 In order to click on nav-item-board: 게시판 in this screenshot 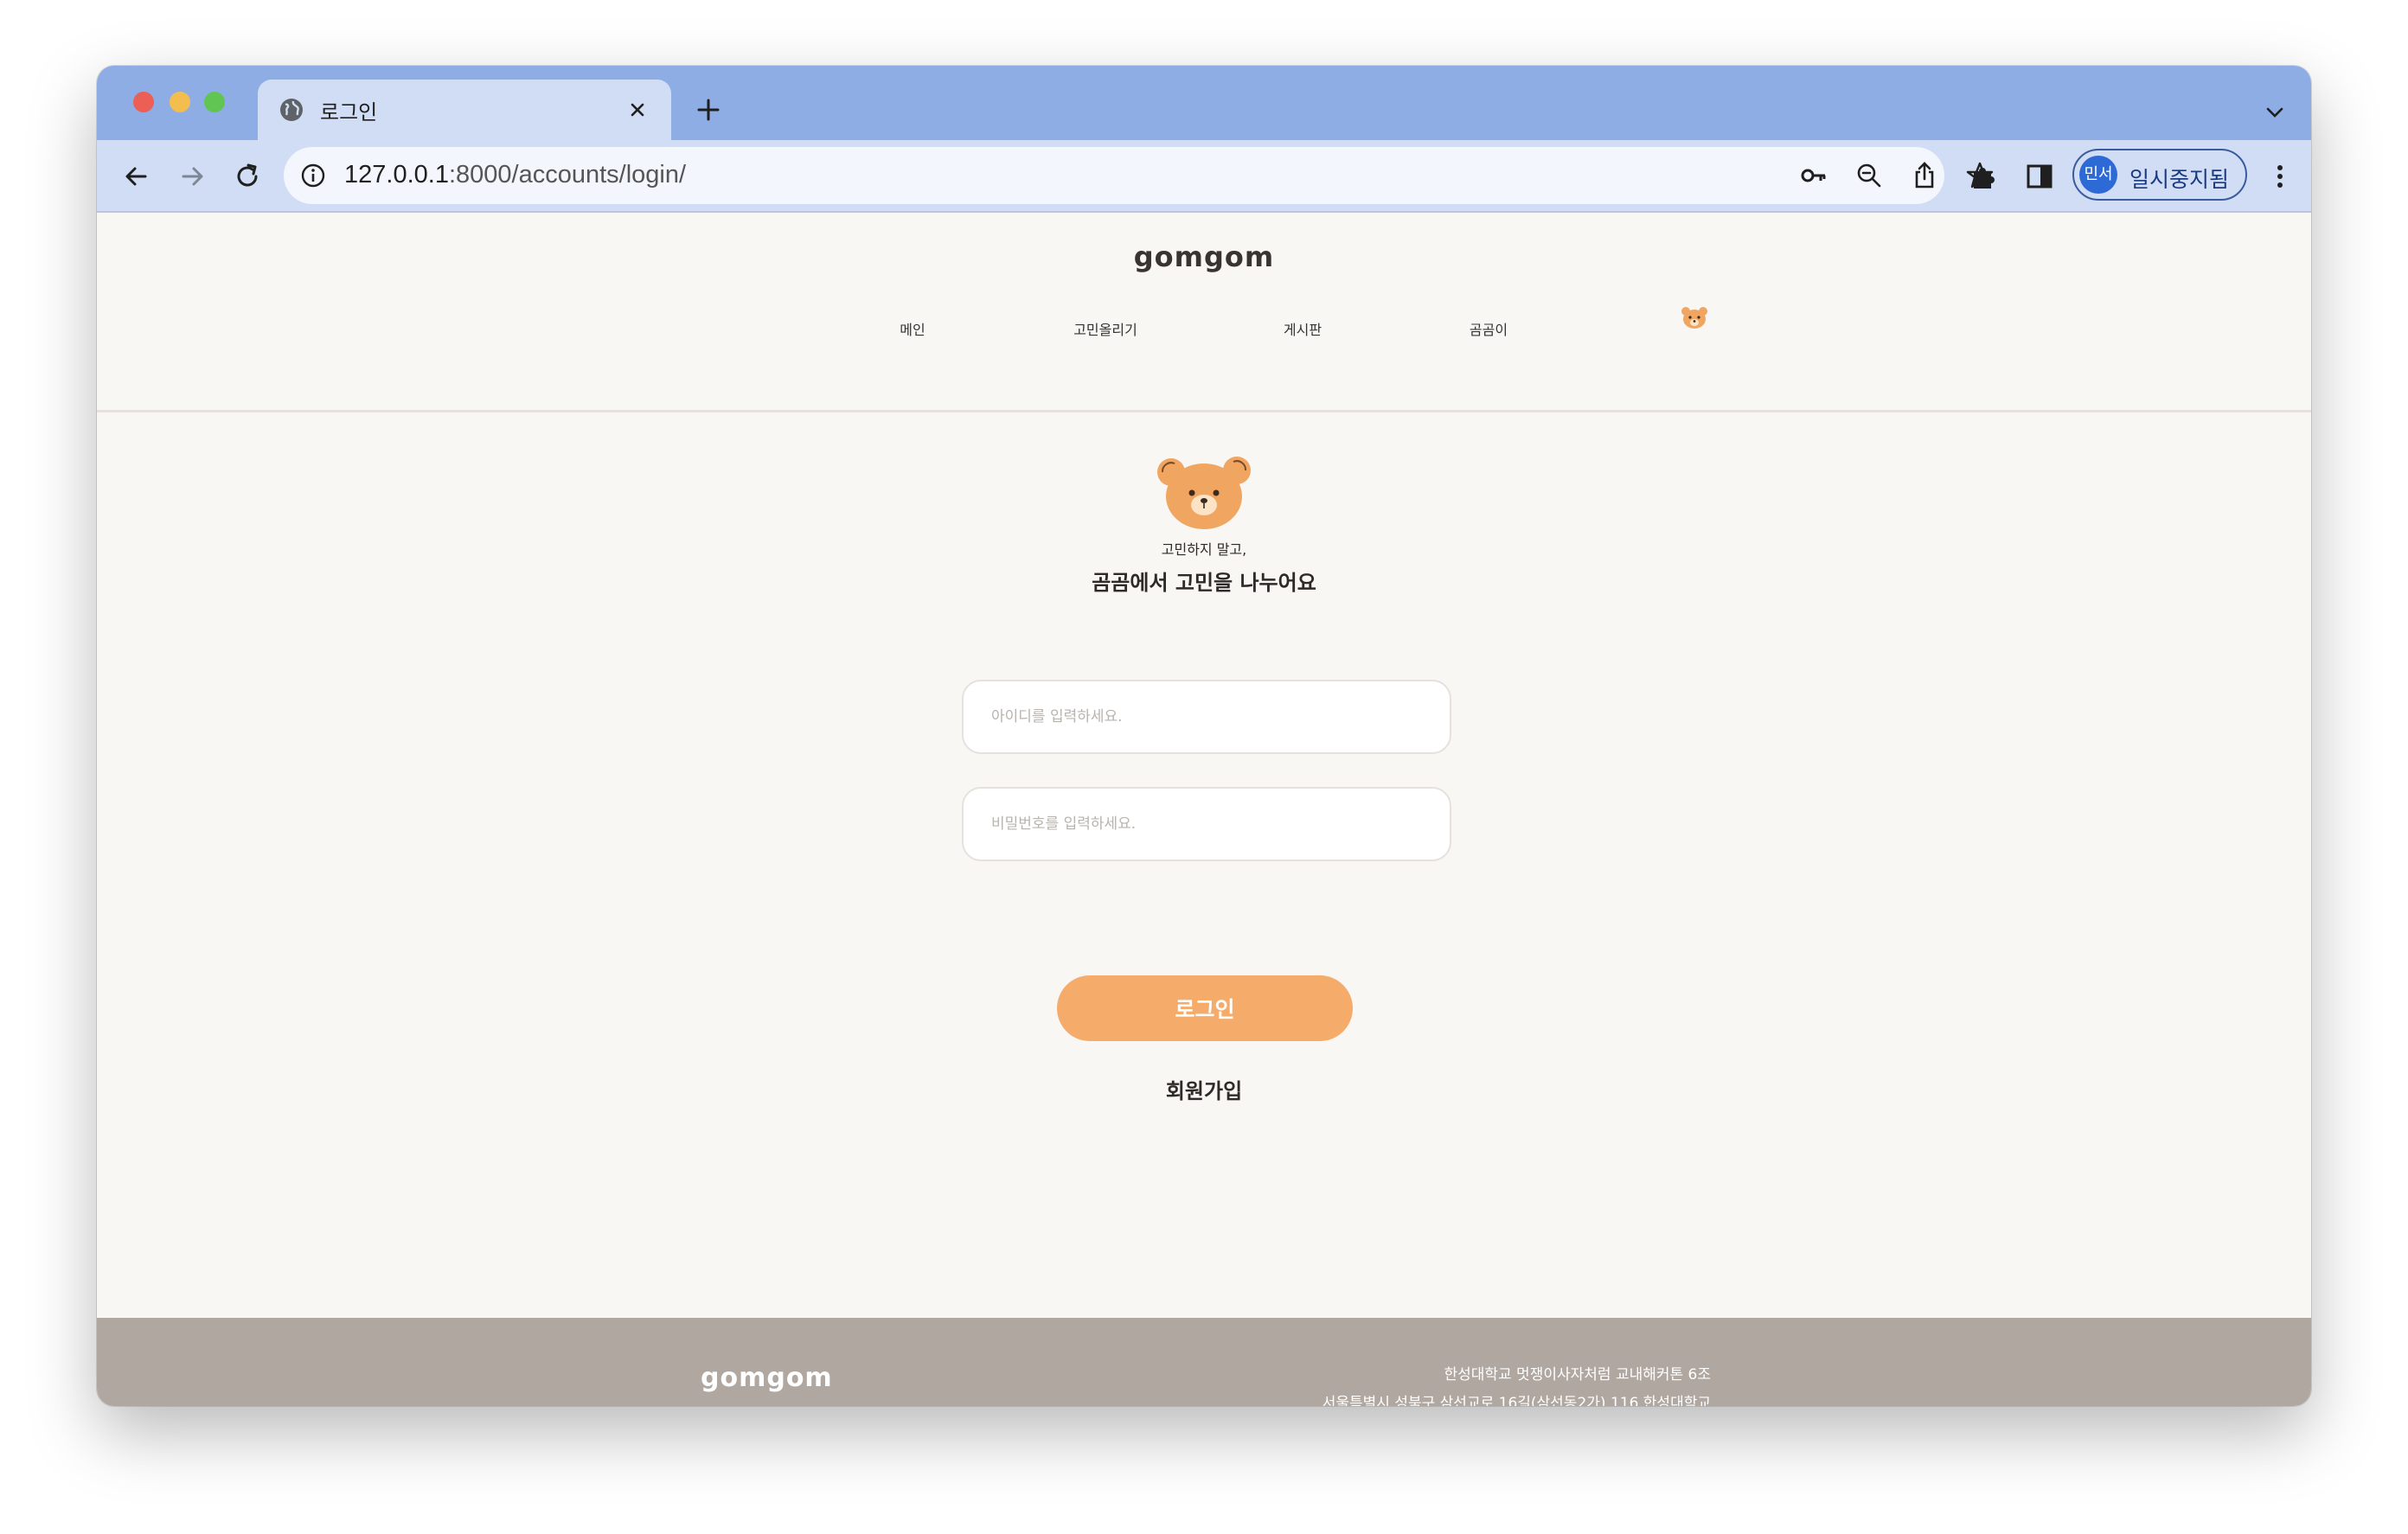, I will do `click(1303, 328)`.